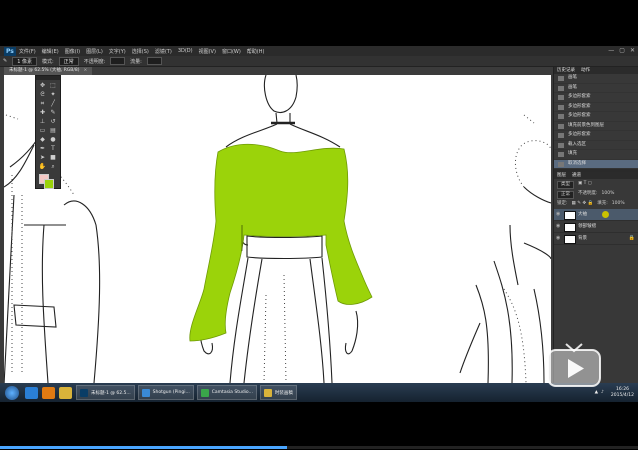 This screenshot has height=450, width=638. I want to click on layer-opacity-value: 100%, so click(608, 194).